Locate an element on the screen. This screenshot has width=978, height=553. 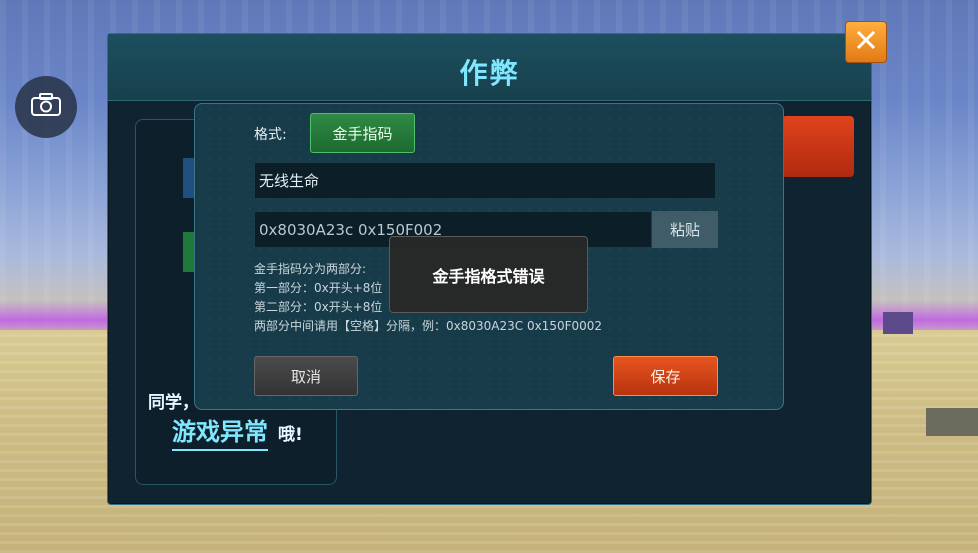
error-toast: 金手指格式错误 is located at coordinates (488, 274).